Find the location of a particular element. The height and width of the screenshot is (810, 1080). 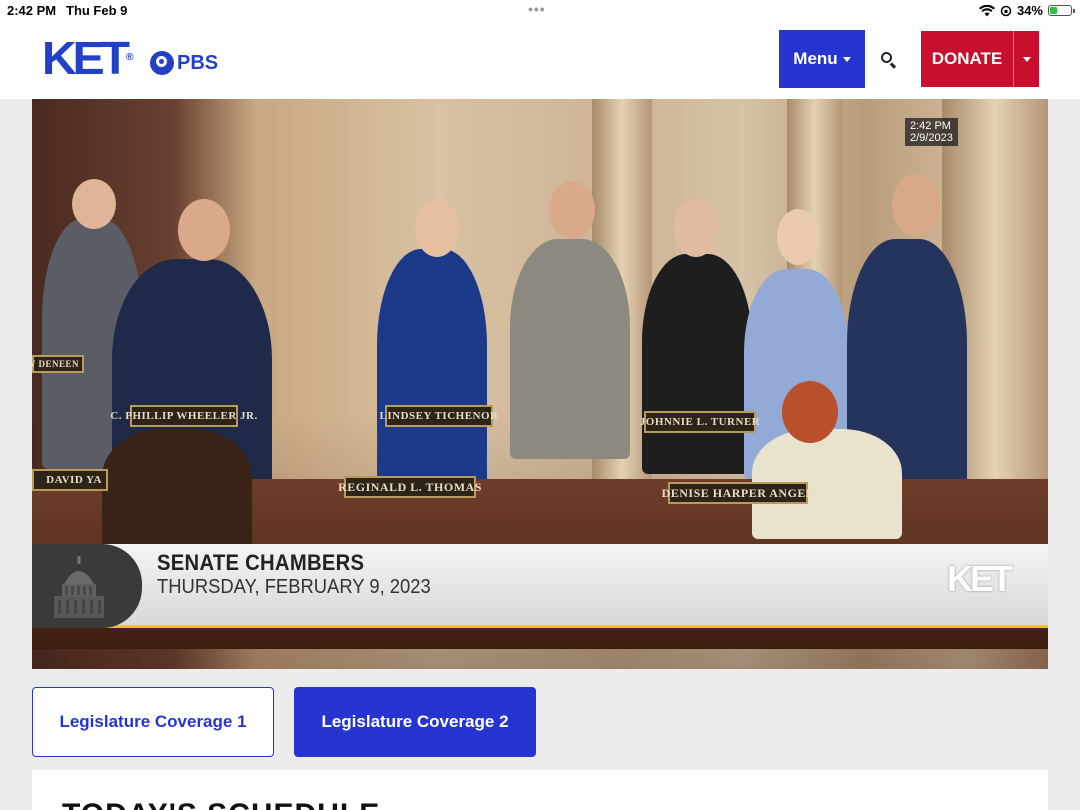

tab-legislature-coverage-1: Legislature Coverage 1 is located at coordinates (153, 722).